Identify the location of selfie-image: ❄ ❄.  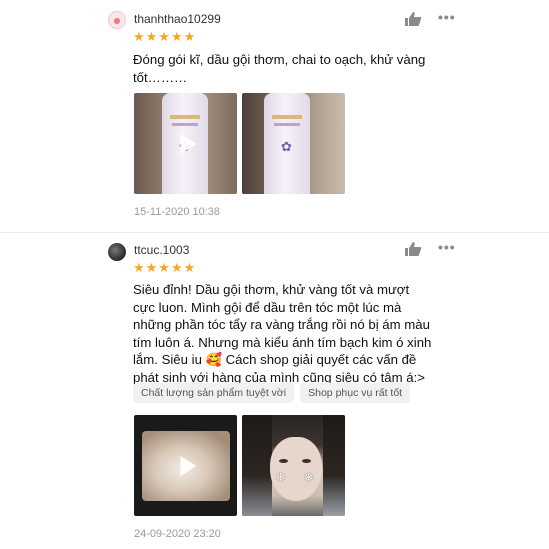
(296, 469).